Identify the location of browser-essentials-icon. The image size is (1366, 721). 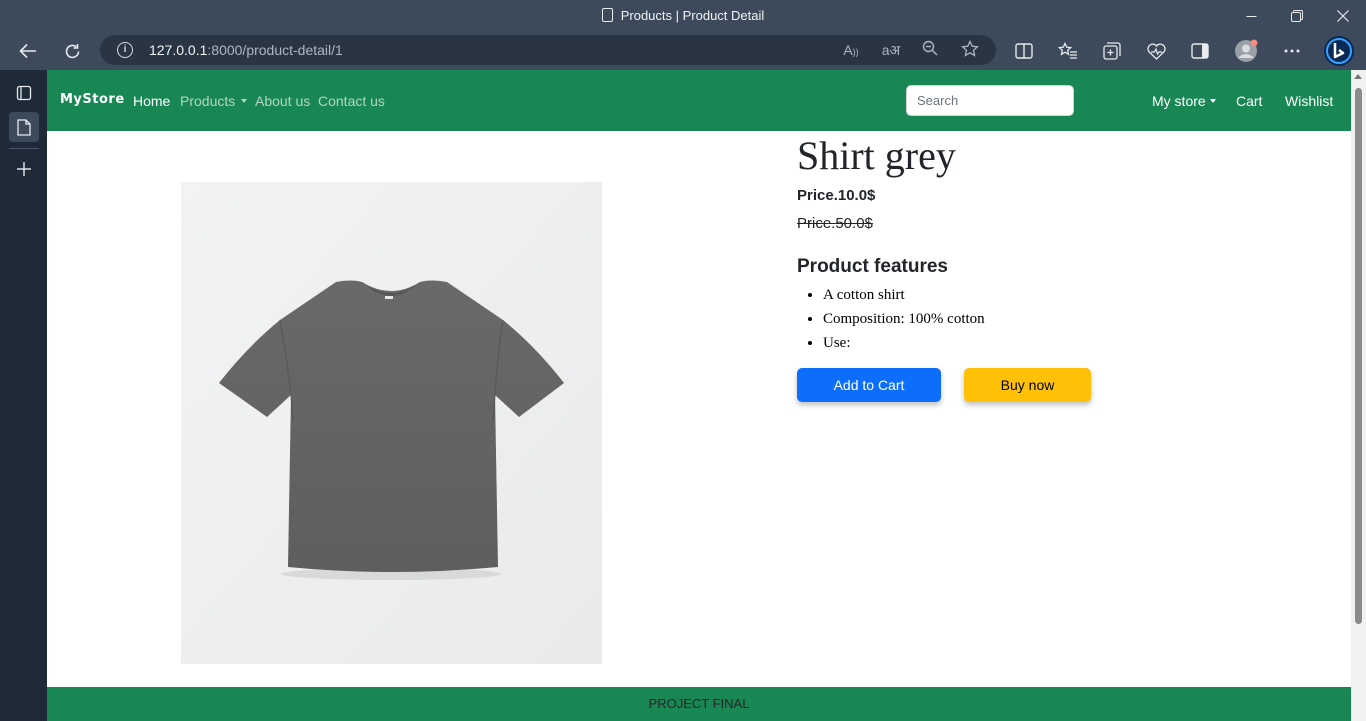
(1156, 51).